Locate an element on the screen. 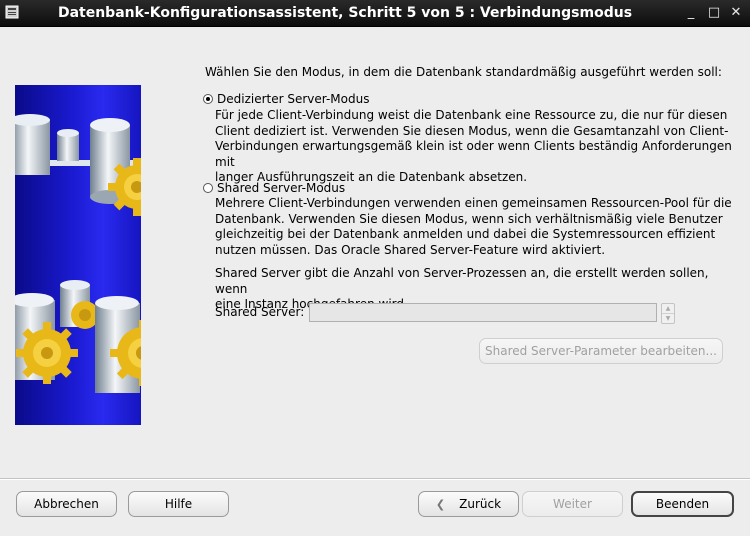 Image resolution: width=750 pixels, height=536 pixels. shared-mode-option: Shared Server-Modus is located at coordinates (274, 188).